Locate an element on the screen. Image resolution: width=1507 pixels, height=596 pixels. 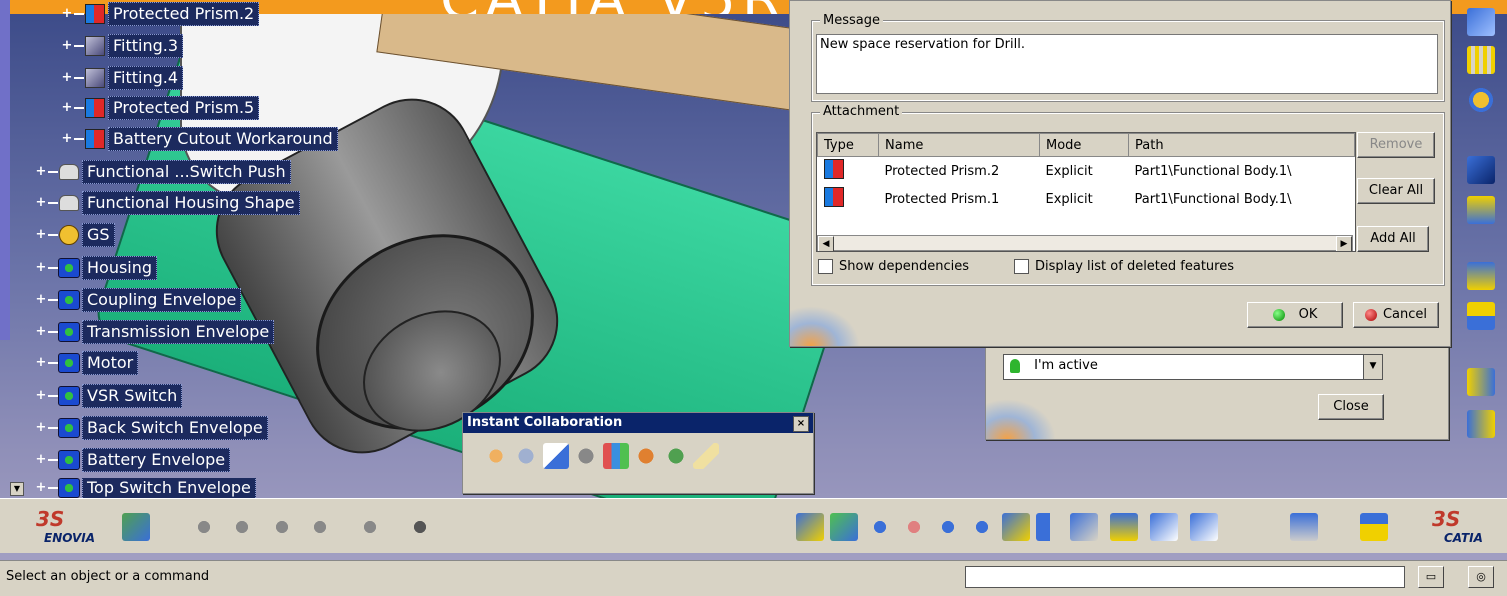
tree-item: + Battery Cutout Workaround is located at coordinates (199, 139).